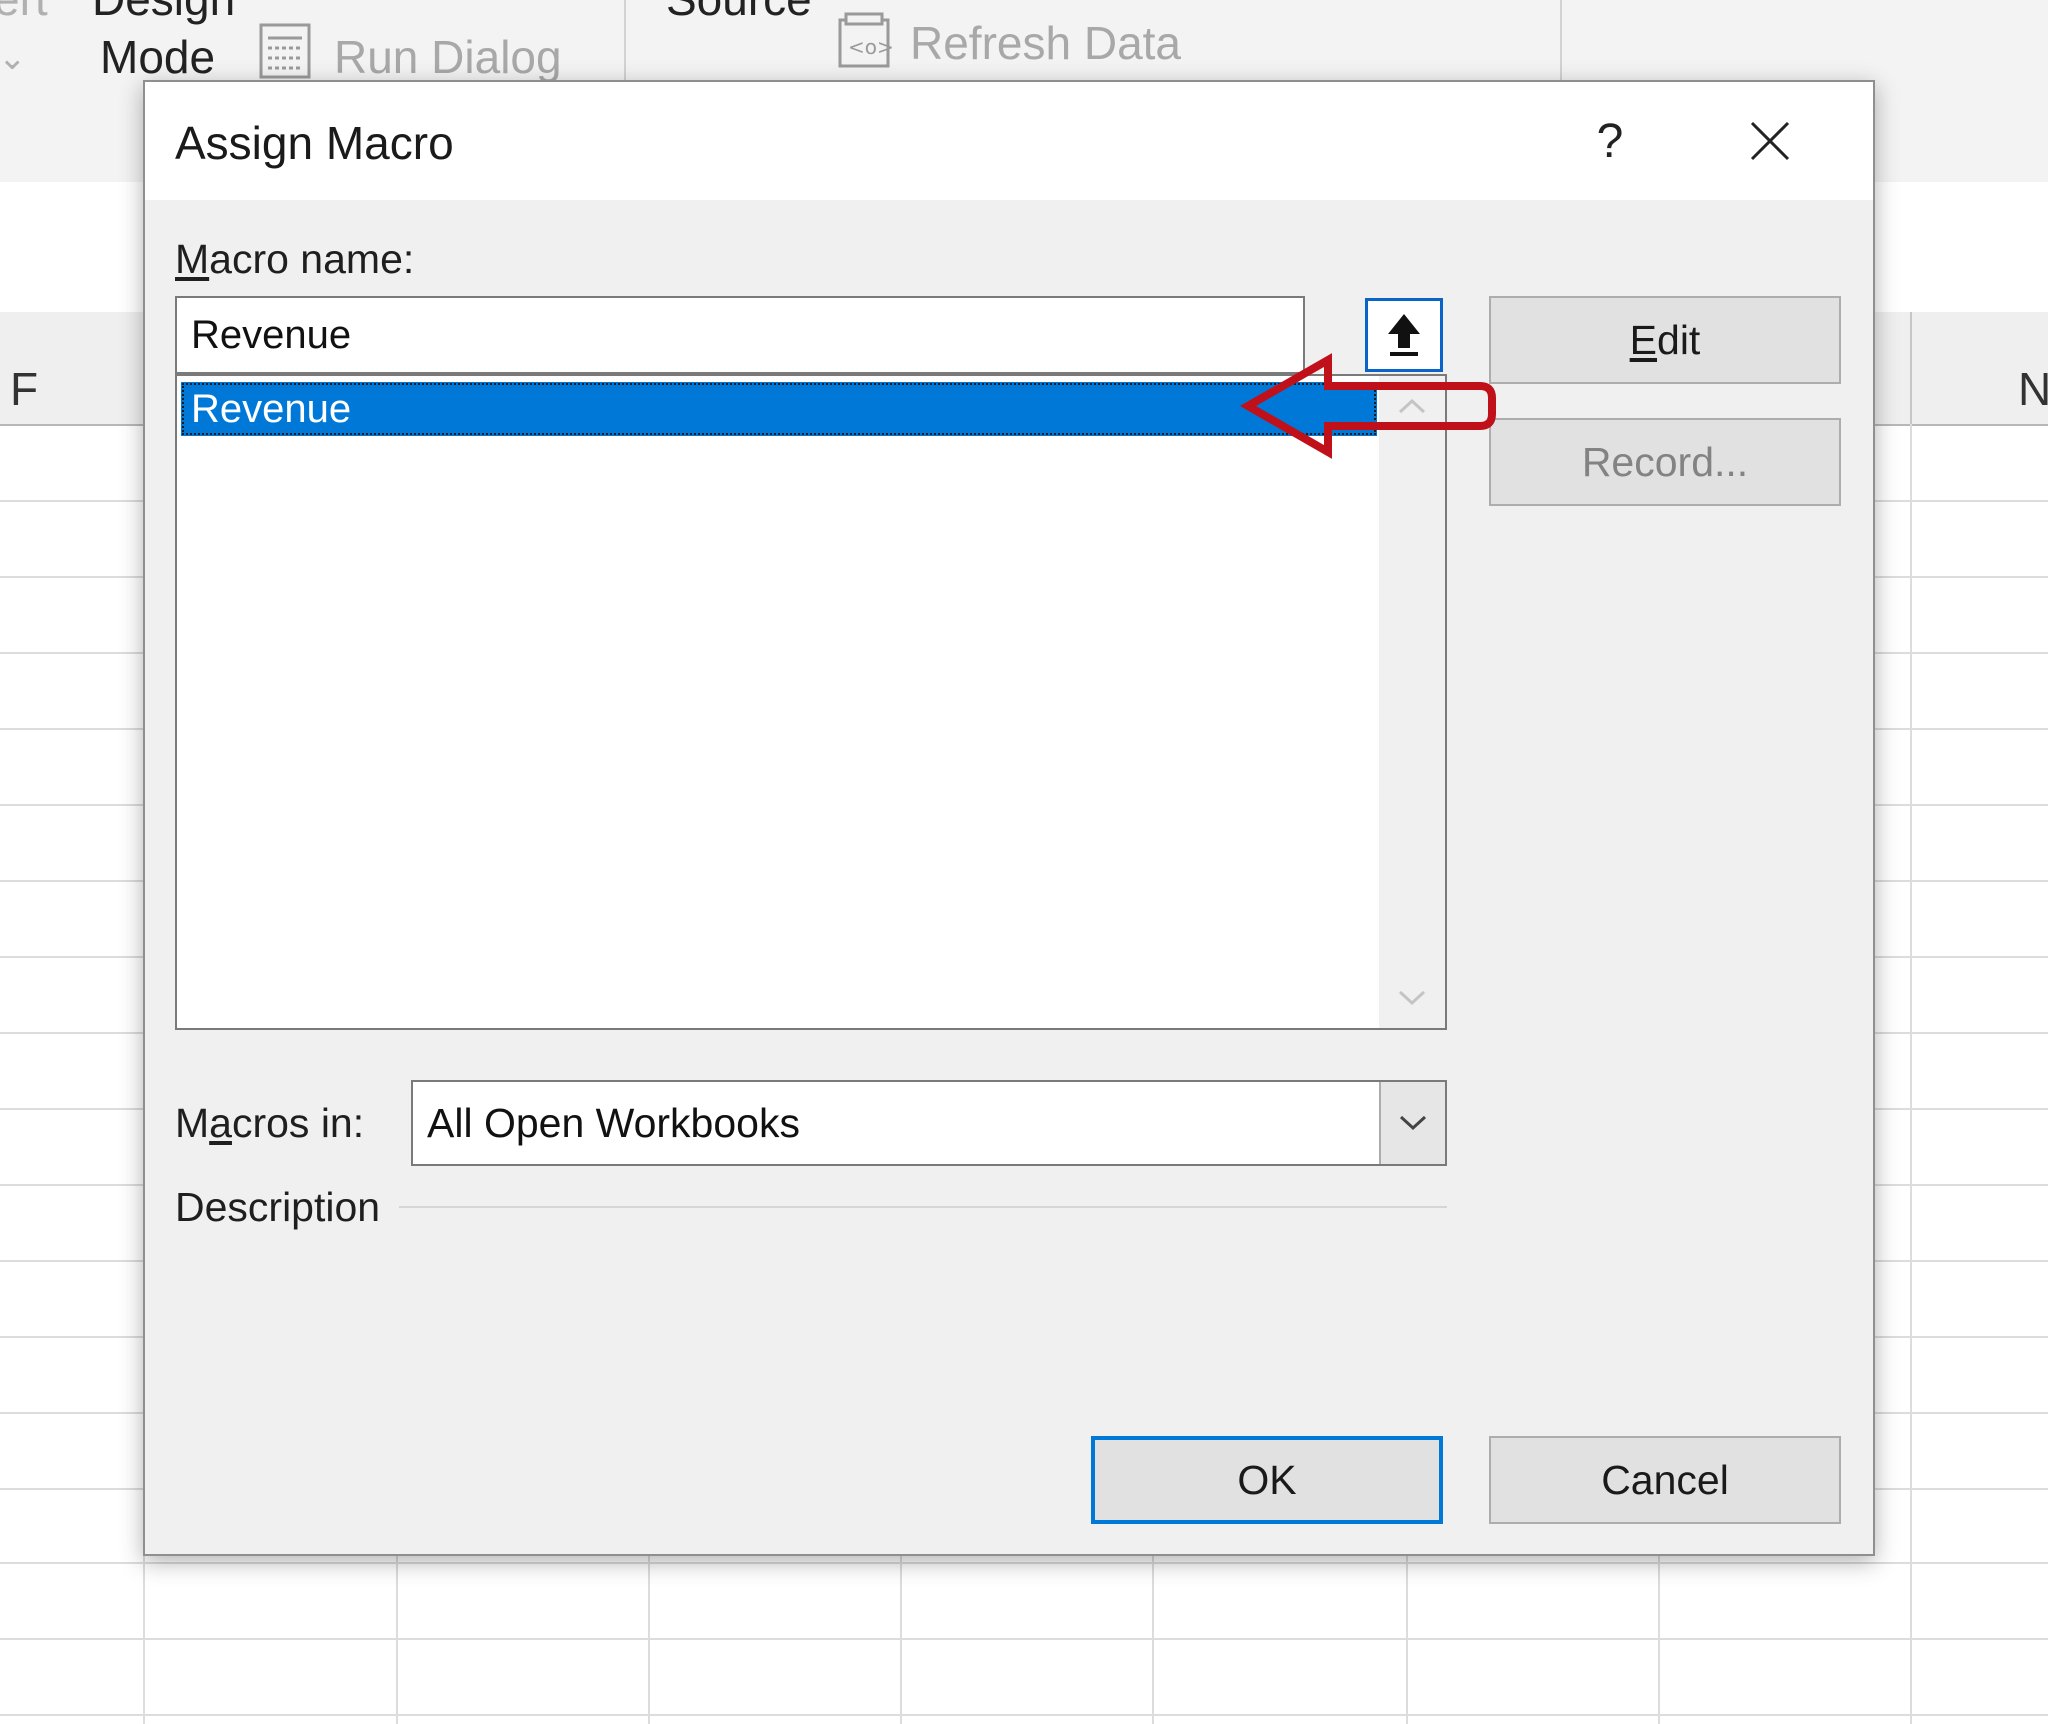 The width and height of the screenshot is (2048, 1724). I want to click on upload-arrow-icon, so click(1404, 335).